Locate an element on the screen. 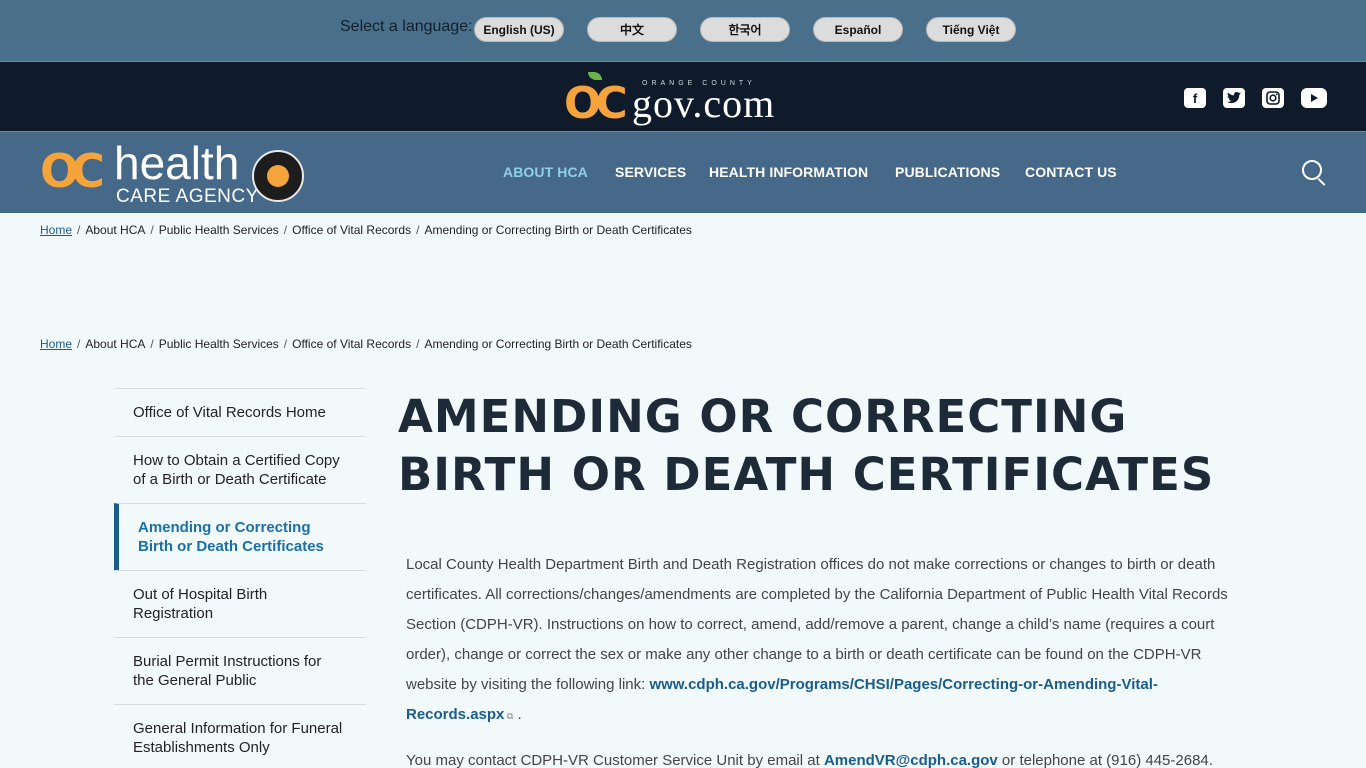 Image resolution: width=1366 pixels, height=768 pixels. paragraph-text: . is located at coordinates (517, 714).